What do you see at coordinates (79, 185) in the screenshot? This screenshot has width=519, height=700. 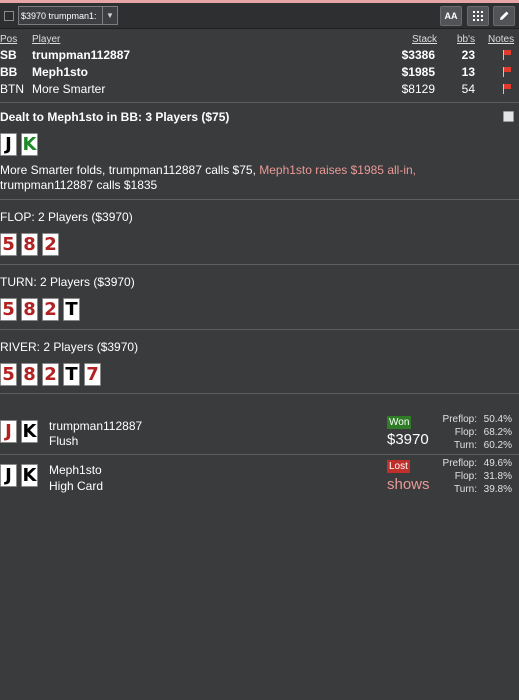 I see `action-text-end: trumpman112887 calls $1835` at bounding box center [79, 185].